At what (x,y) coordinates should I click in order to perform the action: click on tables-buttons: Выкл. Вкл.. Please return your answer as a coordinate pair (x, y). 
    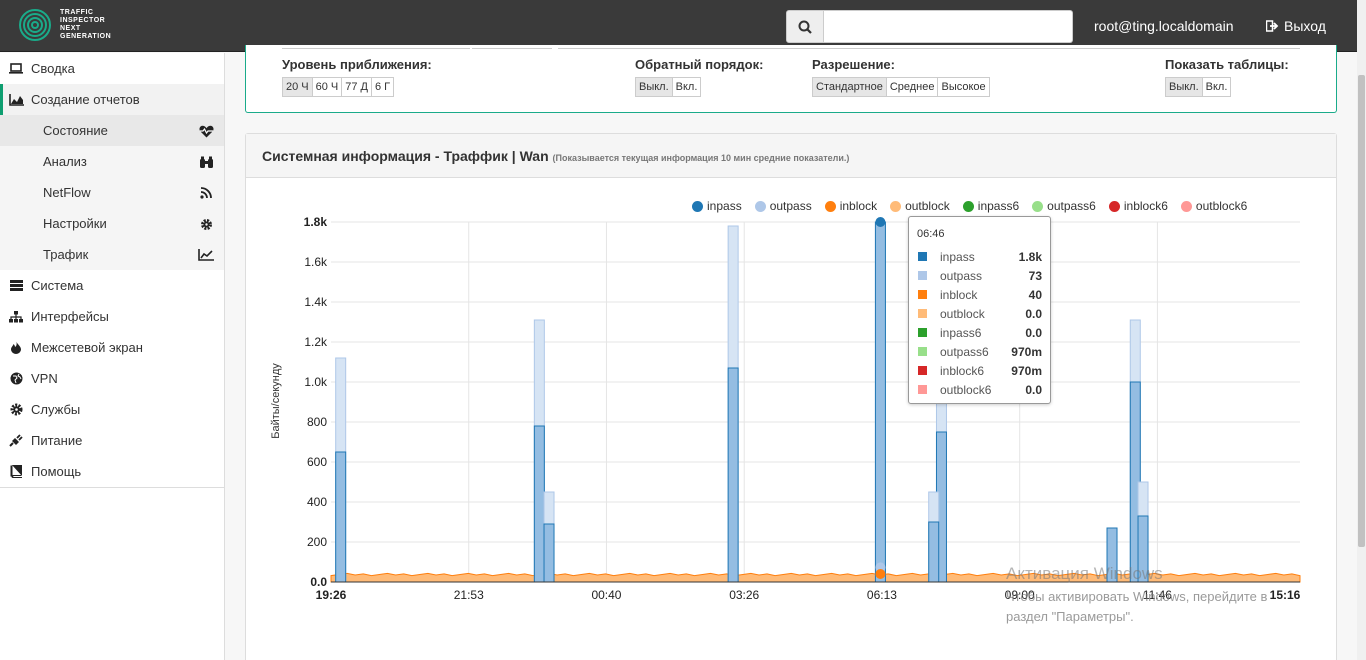
    Looking at the image, I should click on (1227, 87).